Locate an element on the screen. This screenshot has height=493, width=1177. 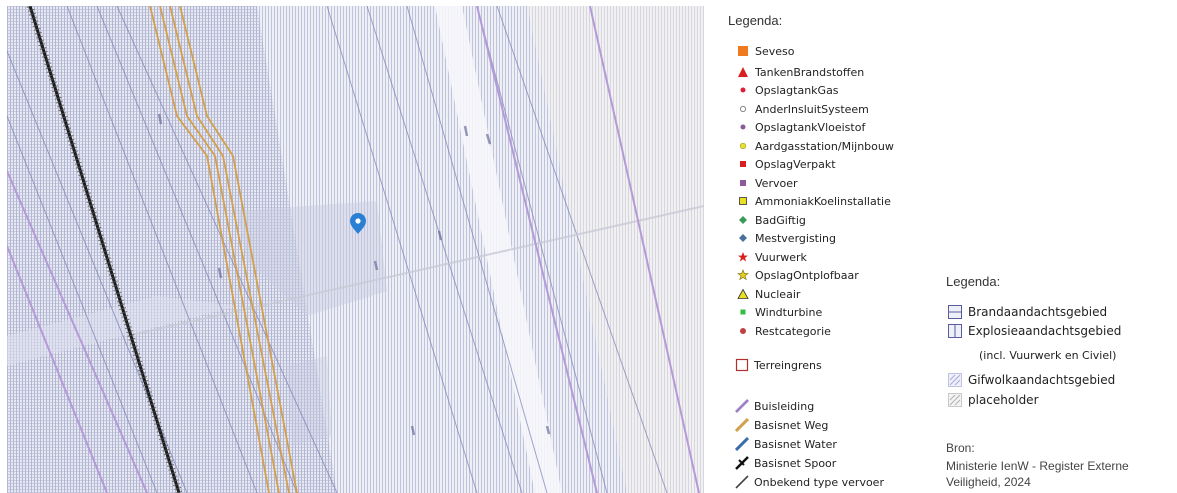
legend-item-explosie-note: (incl. Vuurwerk en Civiel) is located at coordinates (1048, 355).